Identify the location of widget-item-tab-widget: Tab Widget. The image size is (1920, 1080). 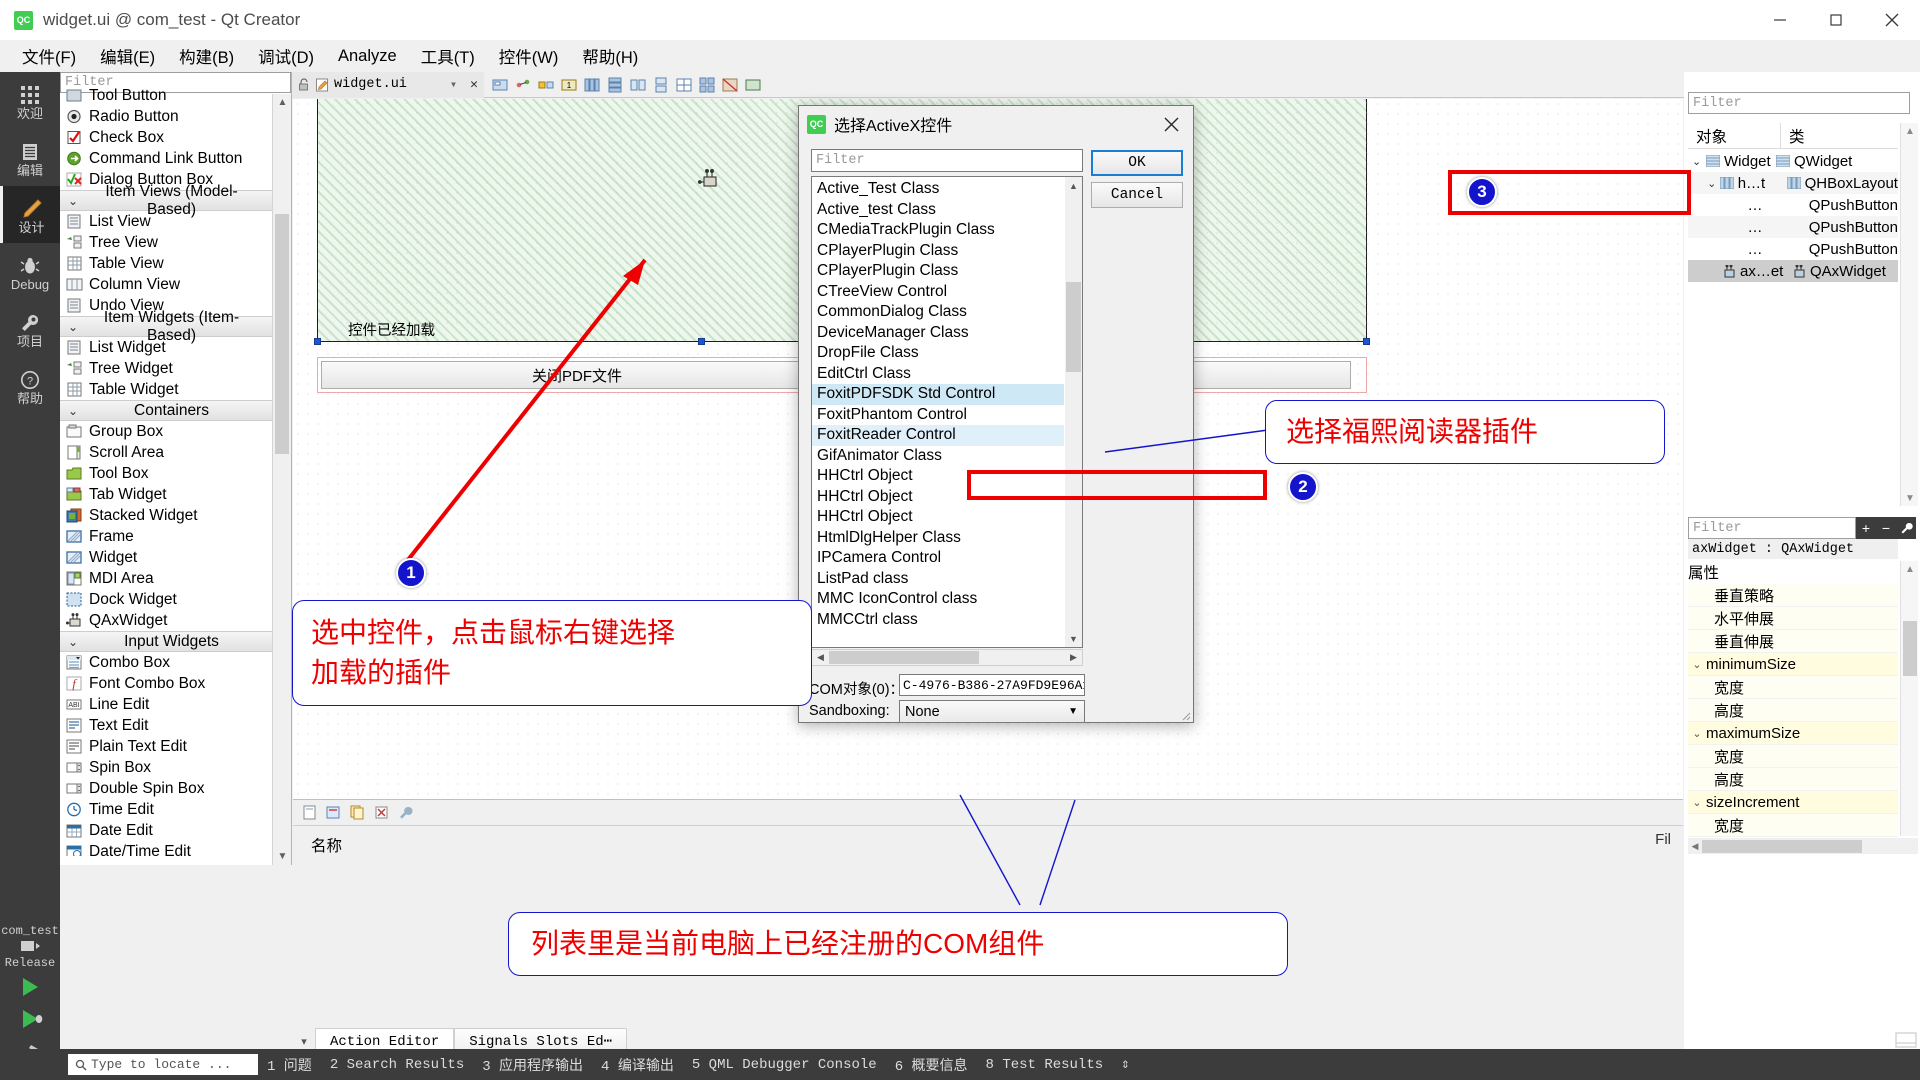
(166, 494).